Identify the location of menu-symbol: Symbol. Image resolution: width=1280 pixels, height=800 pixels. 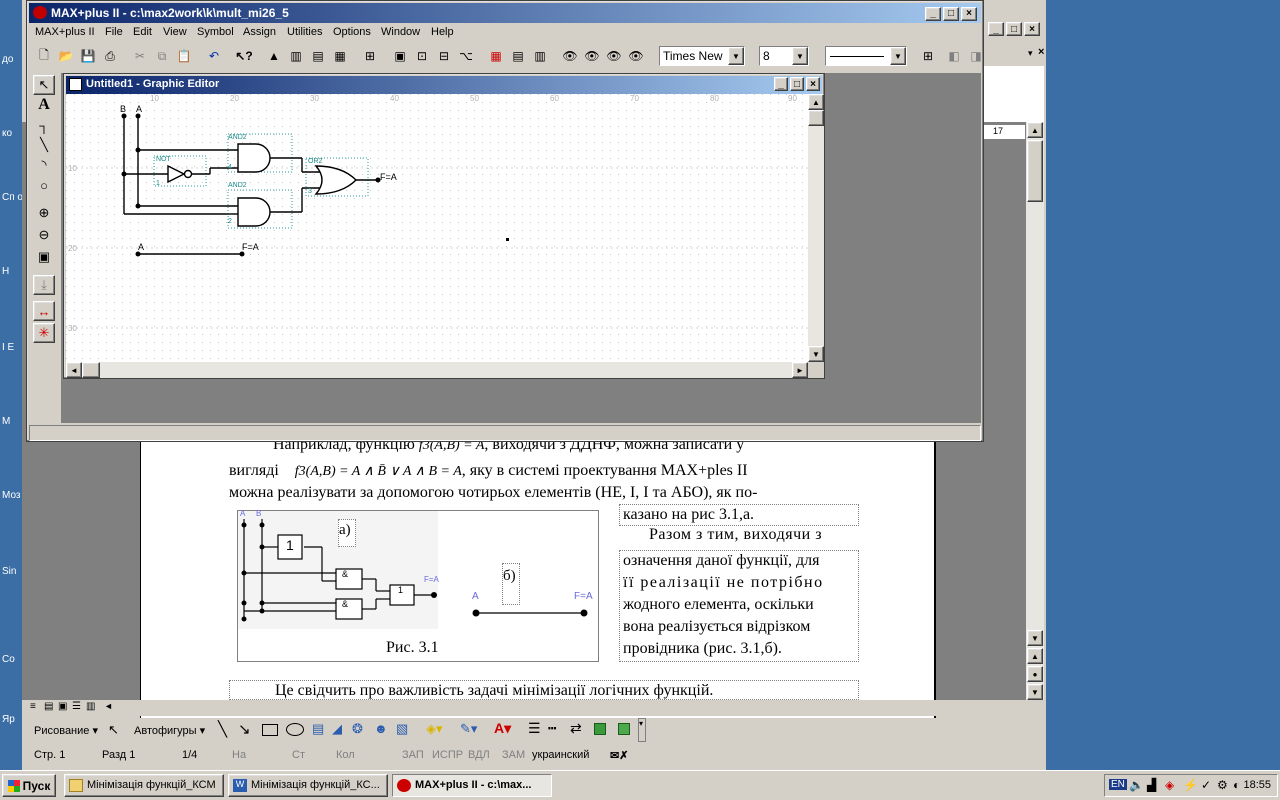
(215, 32).